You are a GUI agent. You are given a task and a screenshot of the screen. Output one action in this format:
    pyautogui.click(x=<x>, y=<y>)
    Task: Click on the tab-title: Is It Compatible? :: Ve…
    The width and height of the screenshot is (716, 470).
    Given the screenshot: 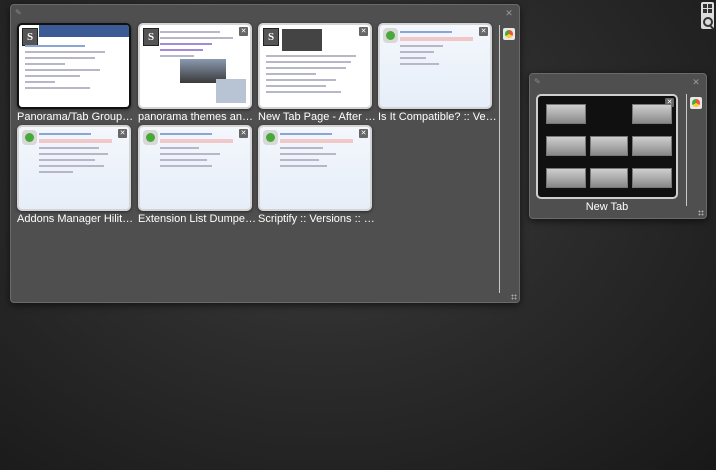 What is the action you would take?
    pyautogui.click(x=437, y=117)
    